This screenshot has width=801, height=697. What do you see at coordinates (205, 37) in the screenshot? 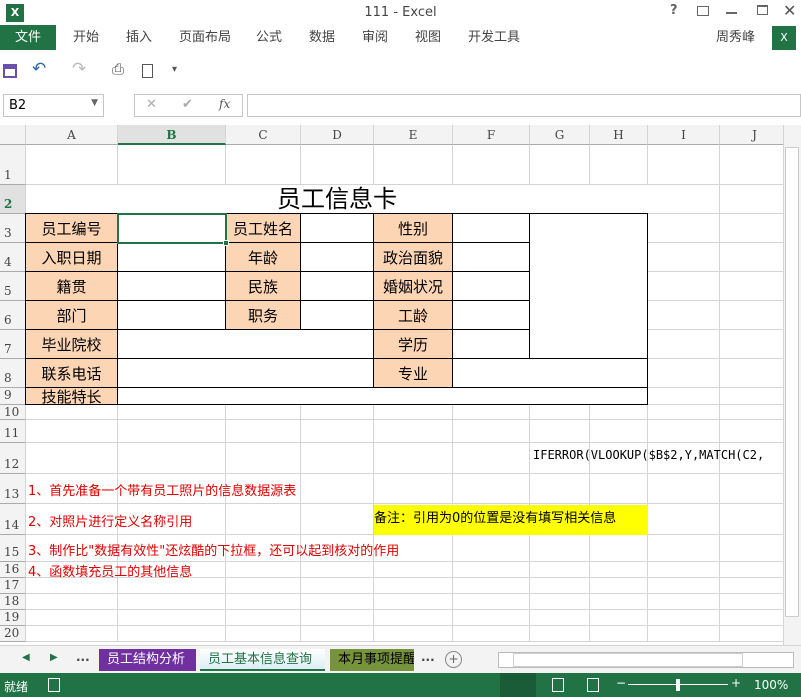
I see `tab-page-layout: 页面布局` at bounding box center [205, 37].